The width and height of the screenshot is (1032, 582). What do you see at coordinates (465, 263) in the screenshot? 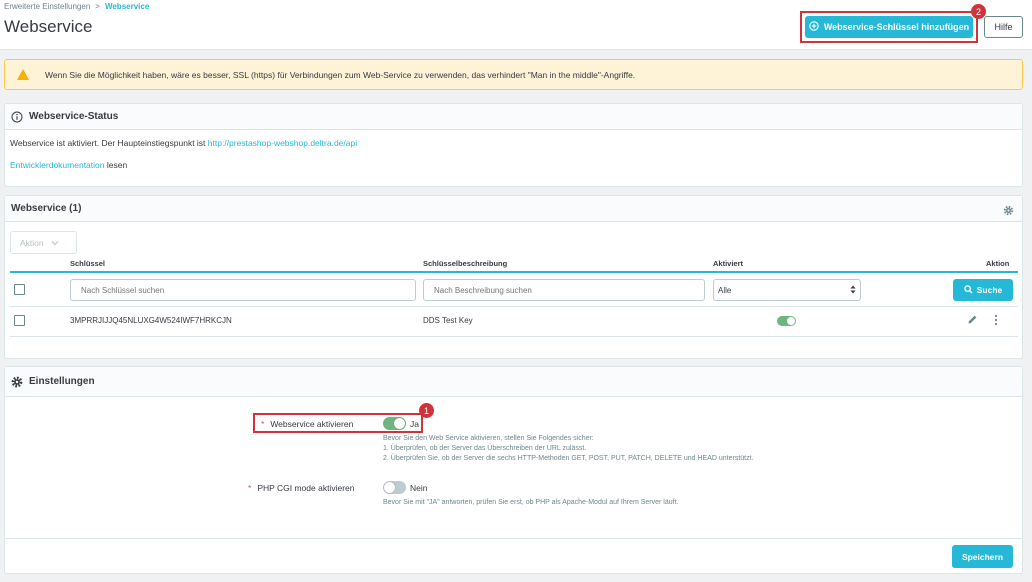
I see `column-header-description: Schlüsselbeschreibung` at bounding box center [465, 263].